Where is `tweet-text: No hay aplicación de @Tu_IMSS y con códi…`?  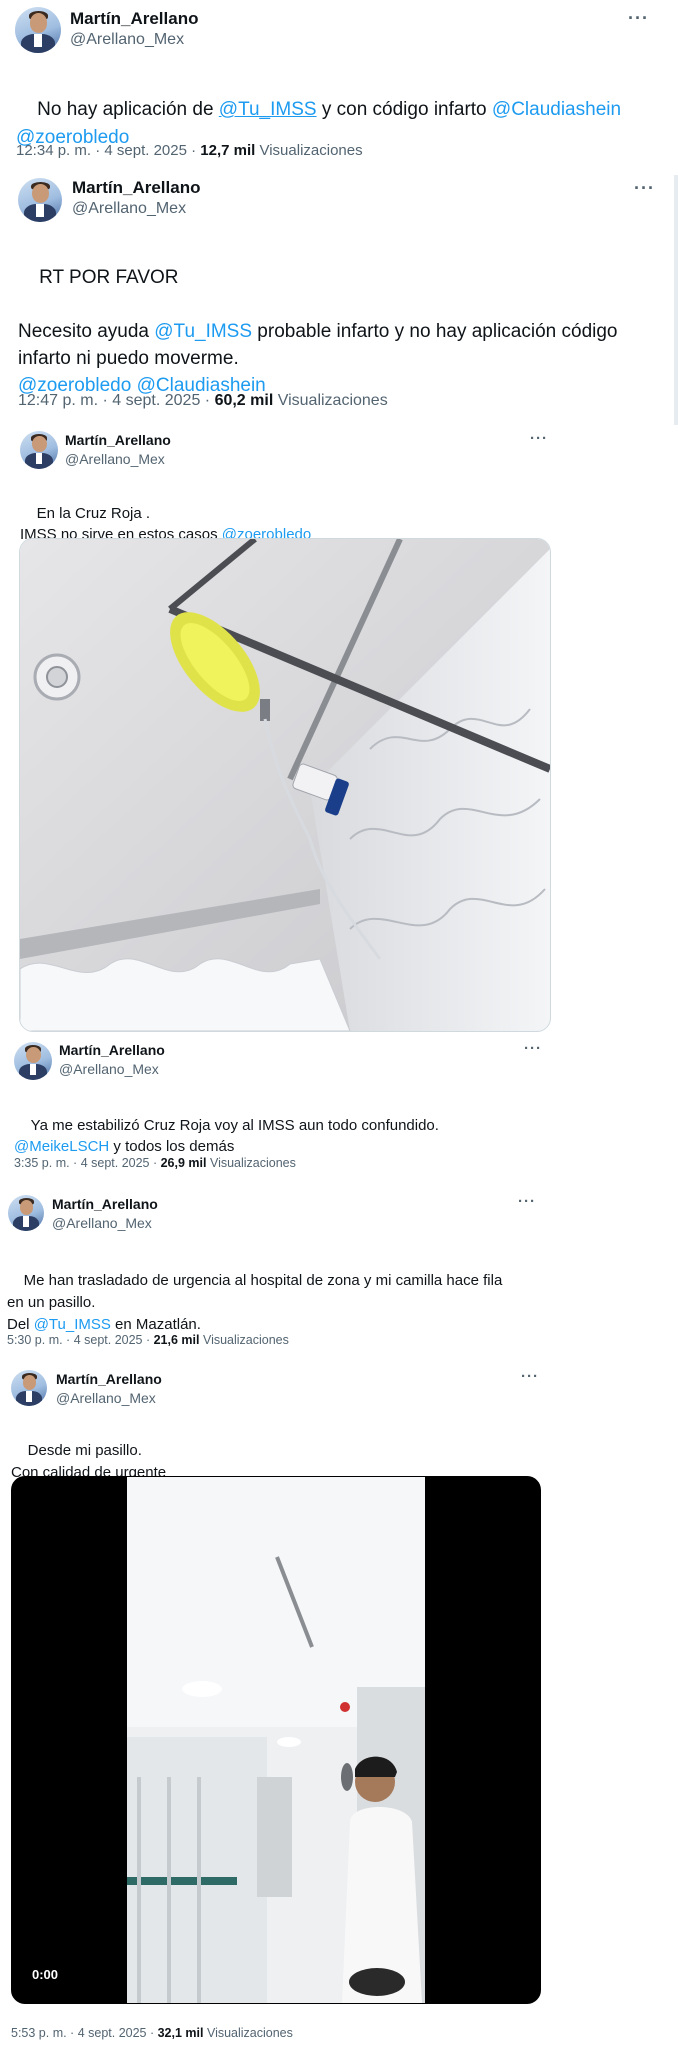 tweet-text: No hay aplicación de @Tu_IMSS y con códi… is located at coordinates (319, 123).